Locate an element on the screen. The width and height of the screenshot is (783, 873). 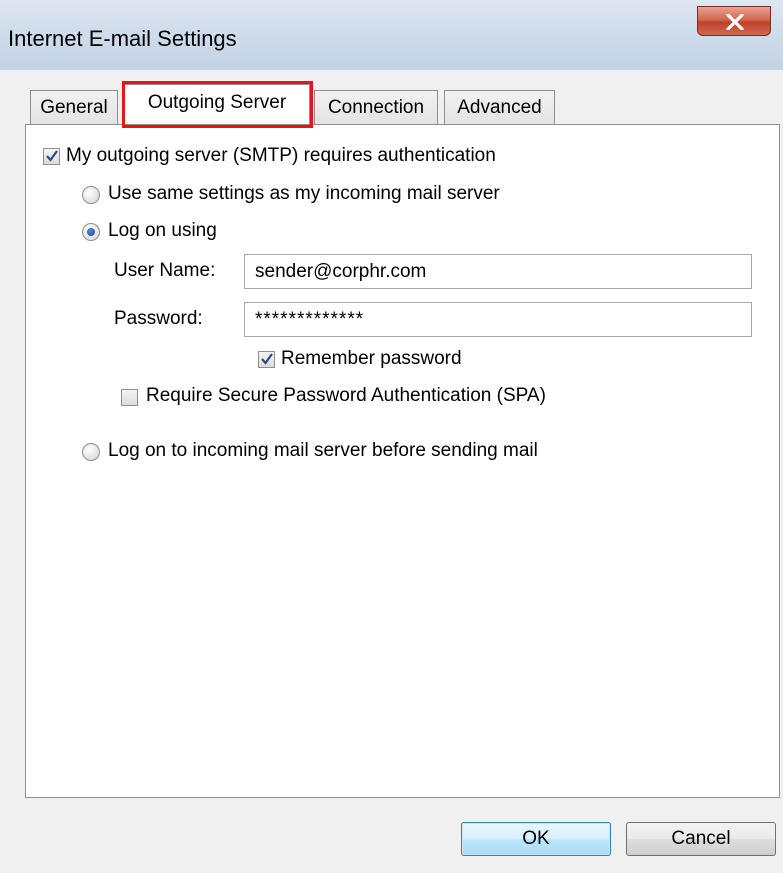
remember-password-label: Remember password is located at coordinates (371, 359).